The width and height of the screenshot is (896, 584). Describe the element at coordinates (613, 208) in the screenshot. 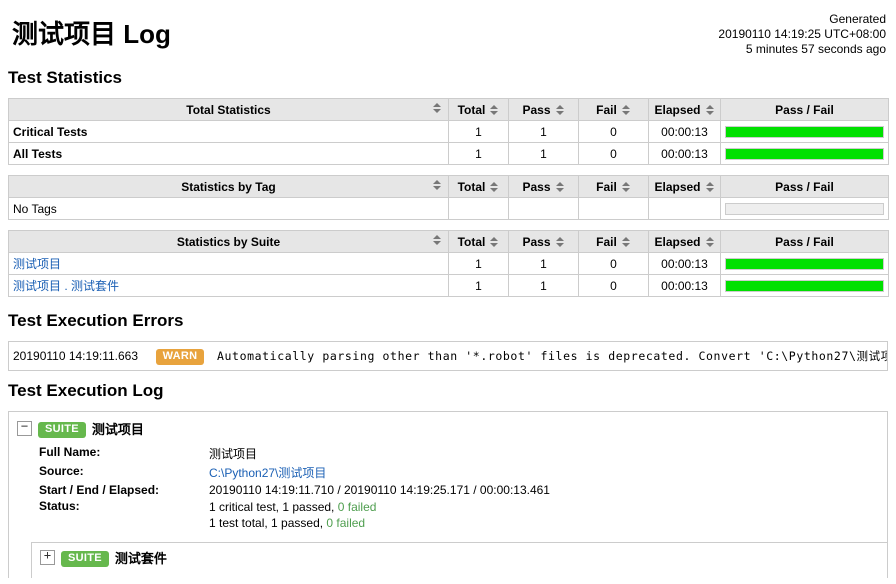

I see `stat-fail` at that location.